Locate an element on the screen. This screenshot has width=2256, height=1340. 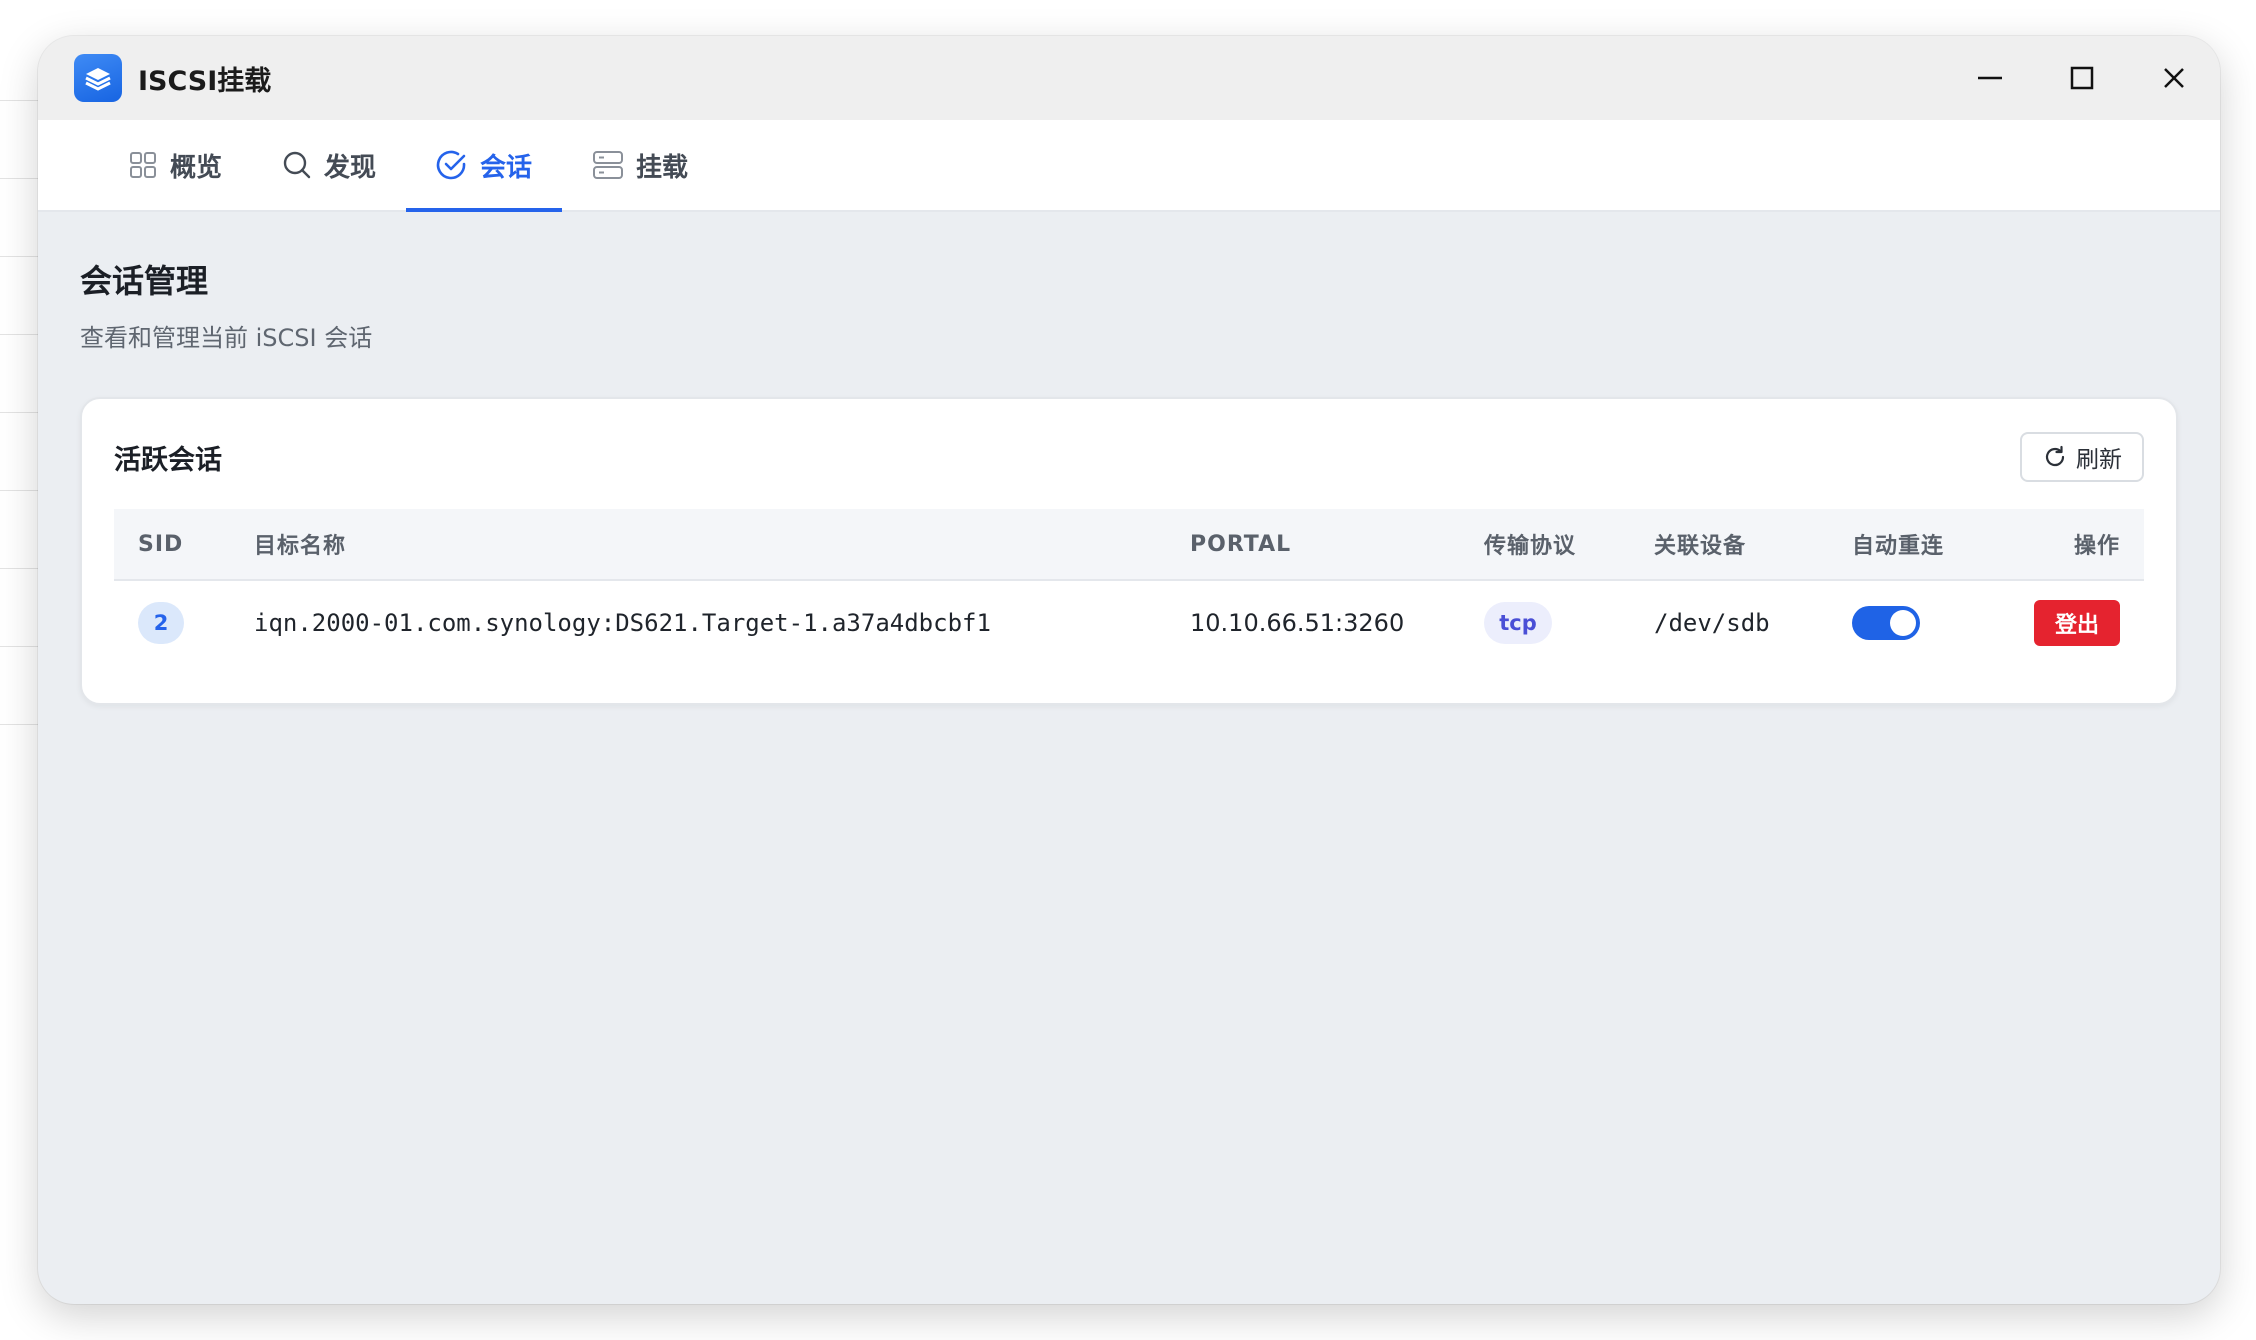
header-transport: 传输协议 is located at coordinates (1569, 545).